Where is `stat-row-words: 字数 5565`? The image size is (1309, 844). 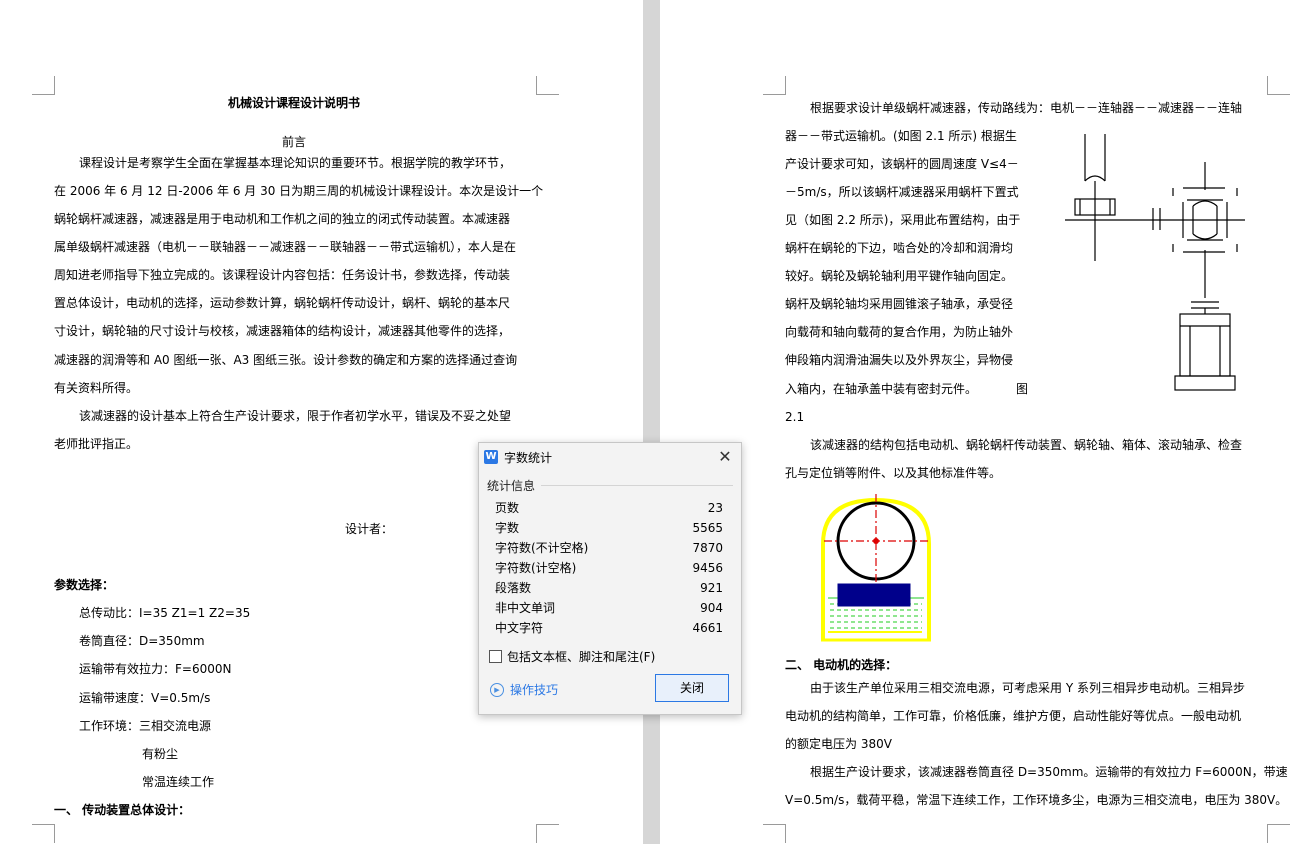
stat-row-words: 字数 5565 is located at coordinates (609, 528).